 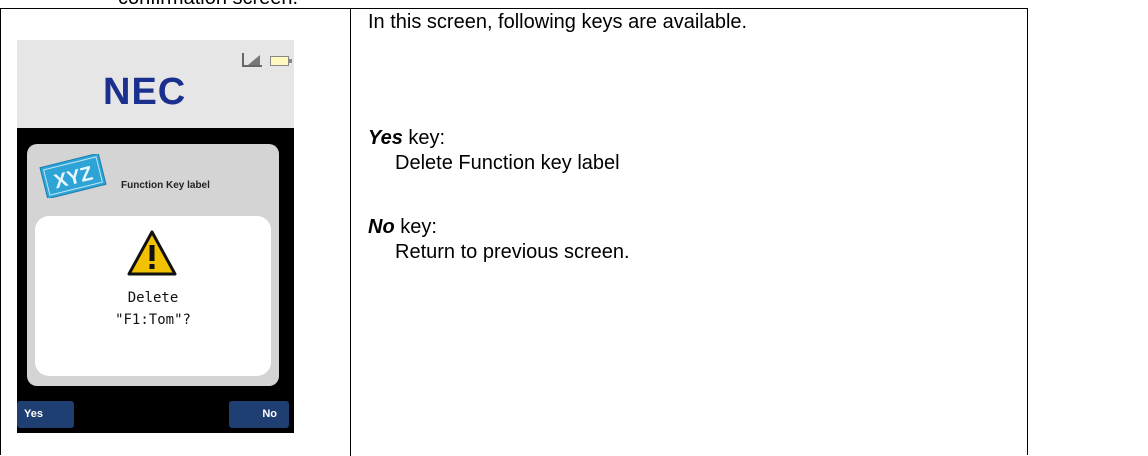 I want to click on xyz-card-icon: XYZ, so click(x=73, y=176).